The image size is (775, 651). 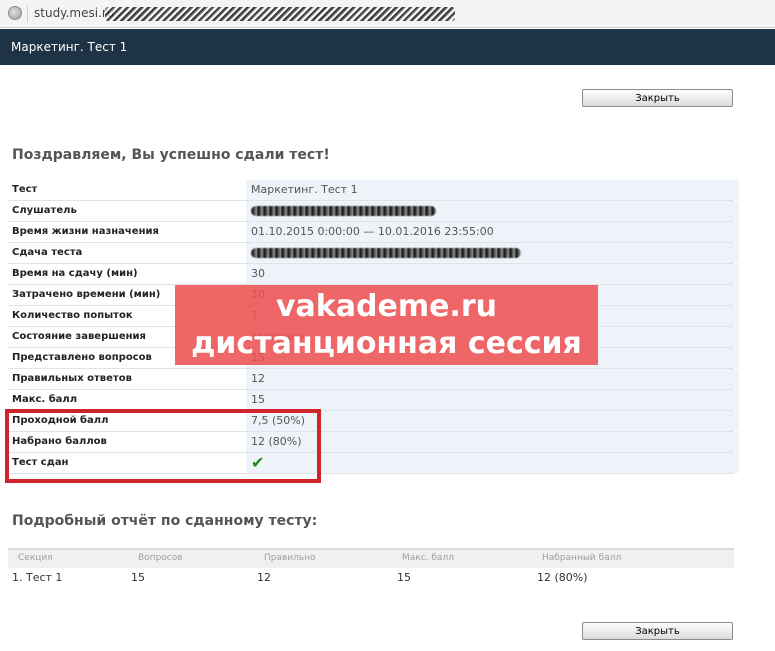 I want to click on row-label: Правильных ответов, so click(x=129, y=379).